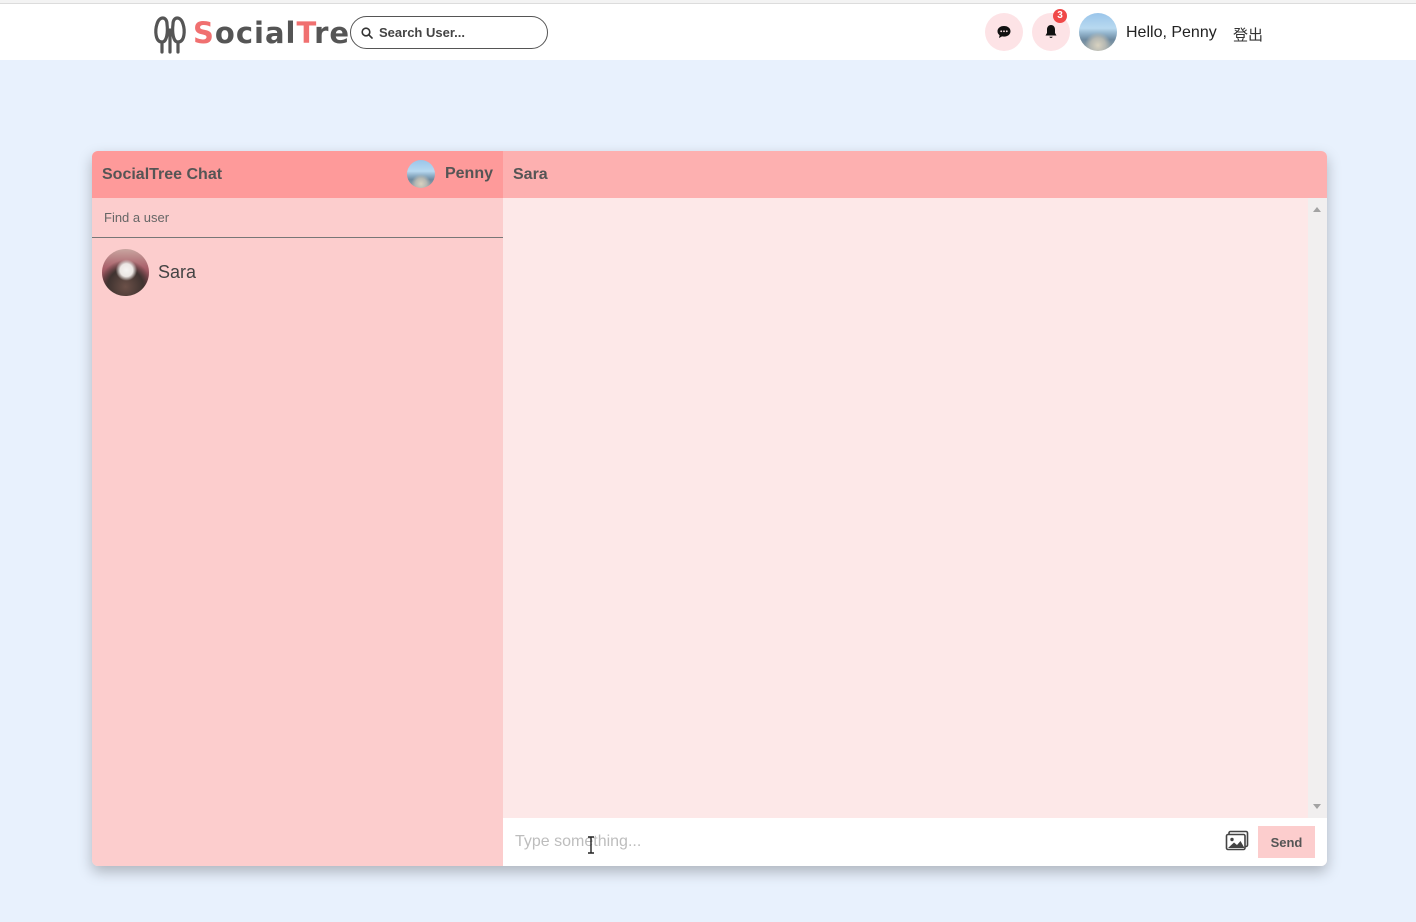  I want to click on contact-name: Sara, so click(177, 271).